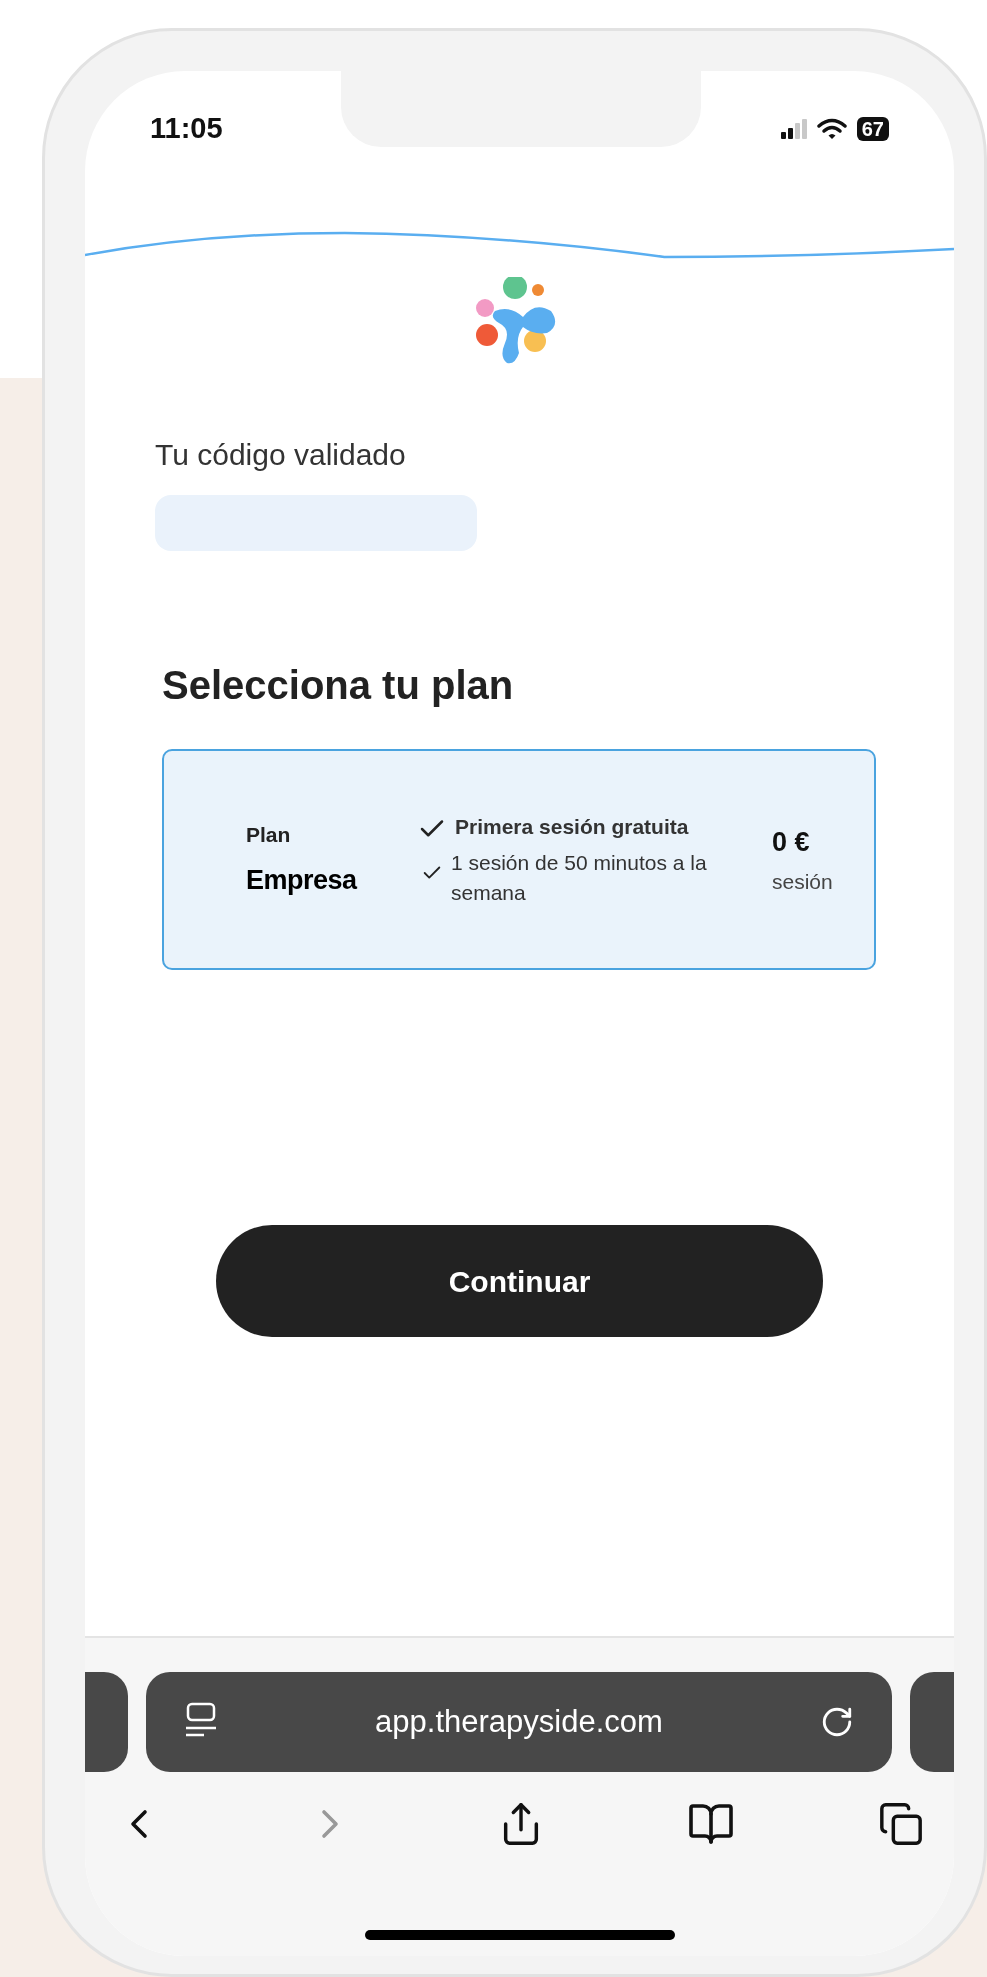  Describe the element at coordinates (831, 129) in the screenshot. I see `wifi-icon` at that location.